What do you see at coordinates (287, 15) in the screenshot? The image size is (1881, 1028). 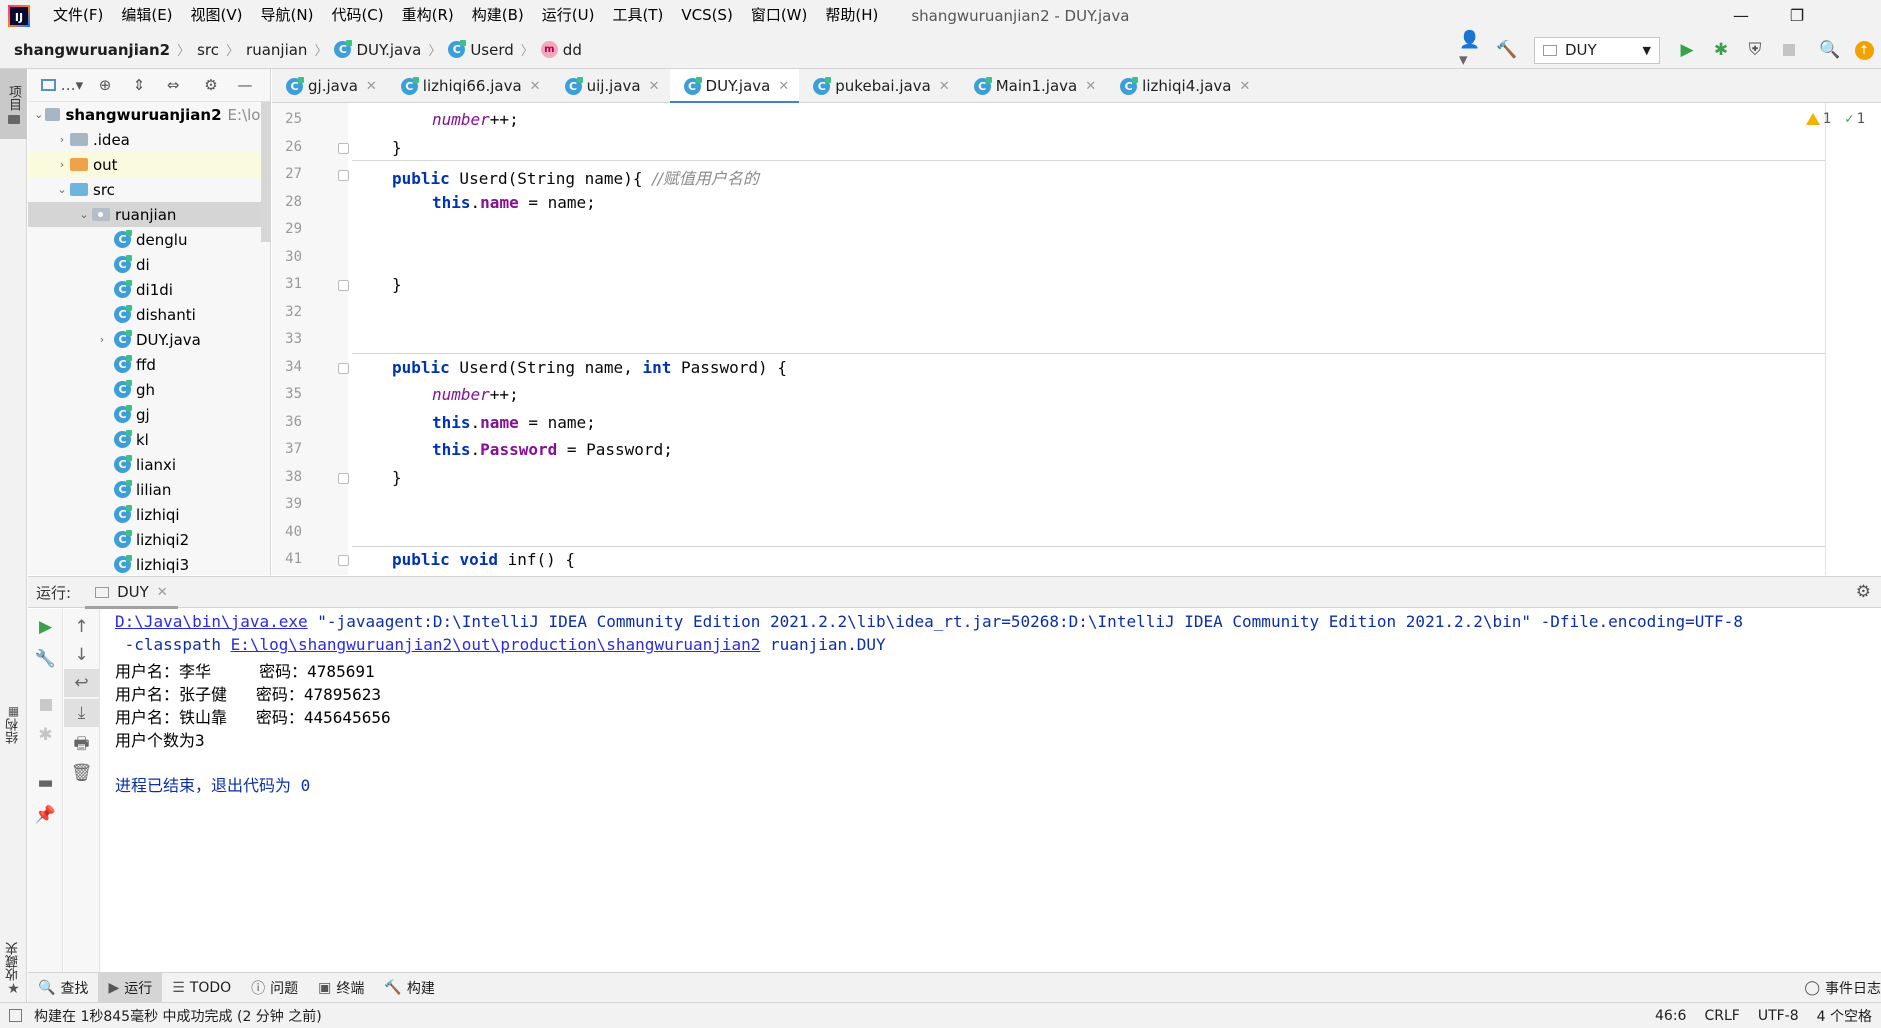 I see `menu-navigate: 导航(N)` at bounding box center [287, 15].